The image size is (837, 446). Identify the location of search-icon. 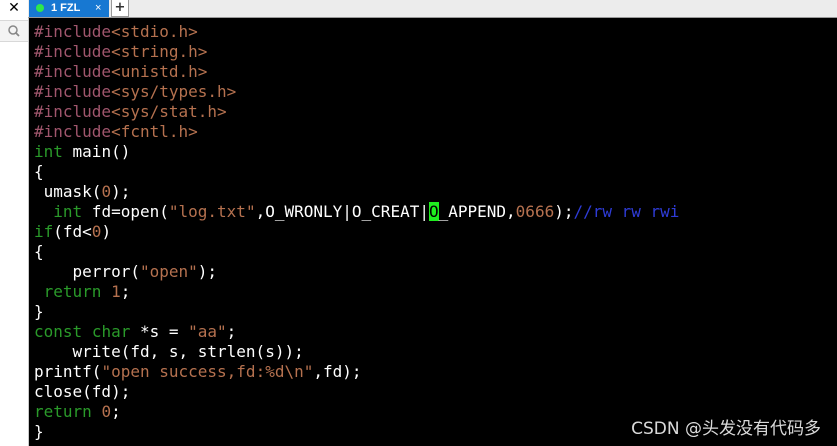
(14, 31).